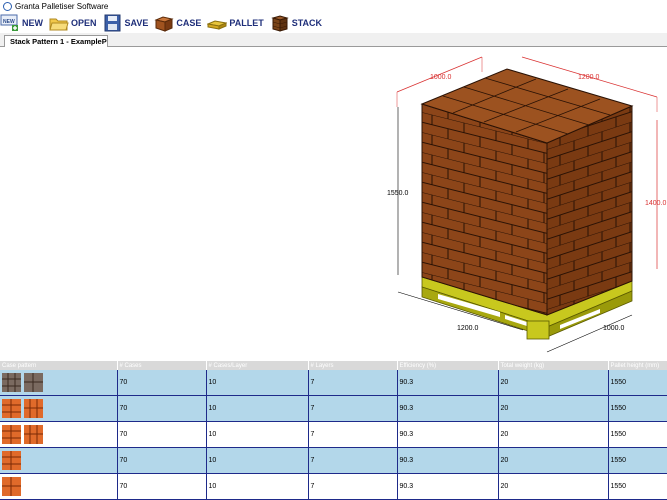 This screenshot has height=500, width=667. I want to click on pallet-icon, so click(217, 24).